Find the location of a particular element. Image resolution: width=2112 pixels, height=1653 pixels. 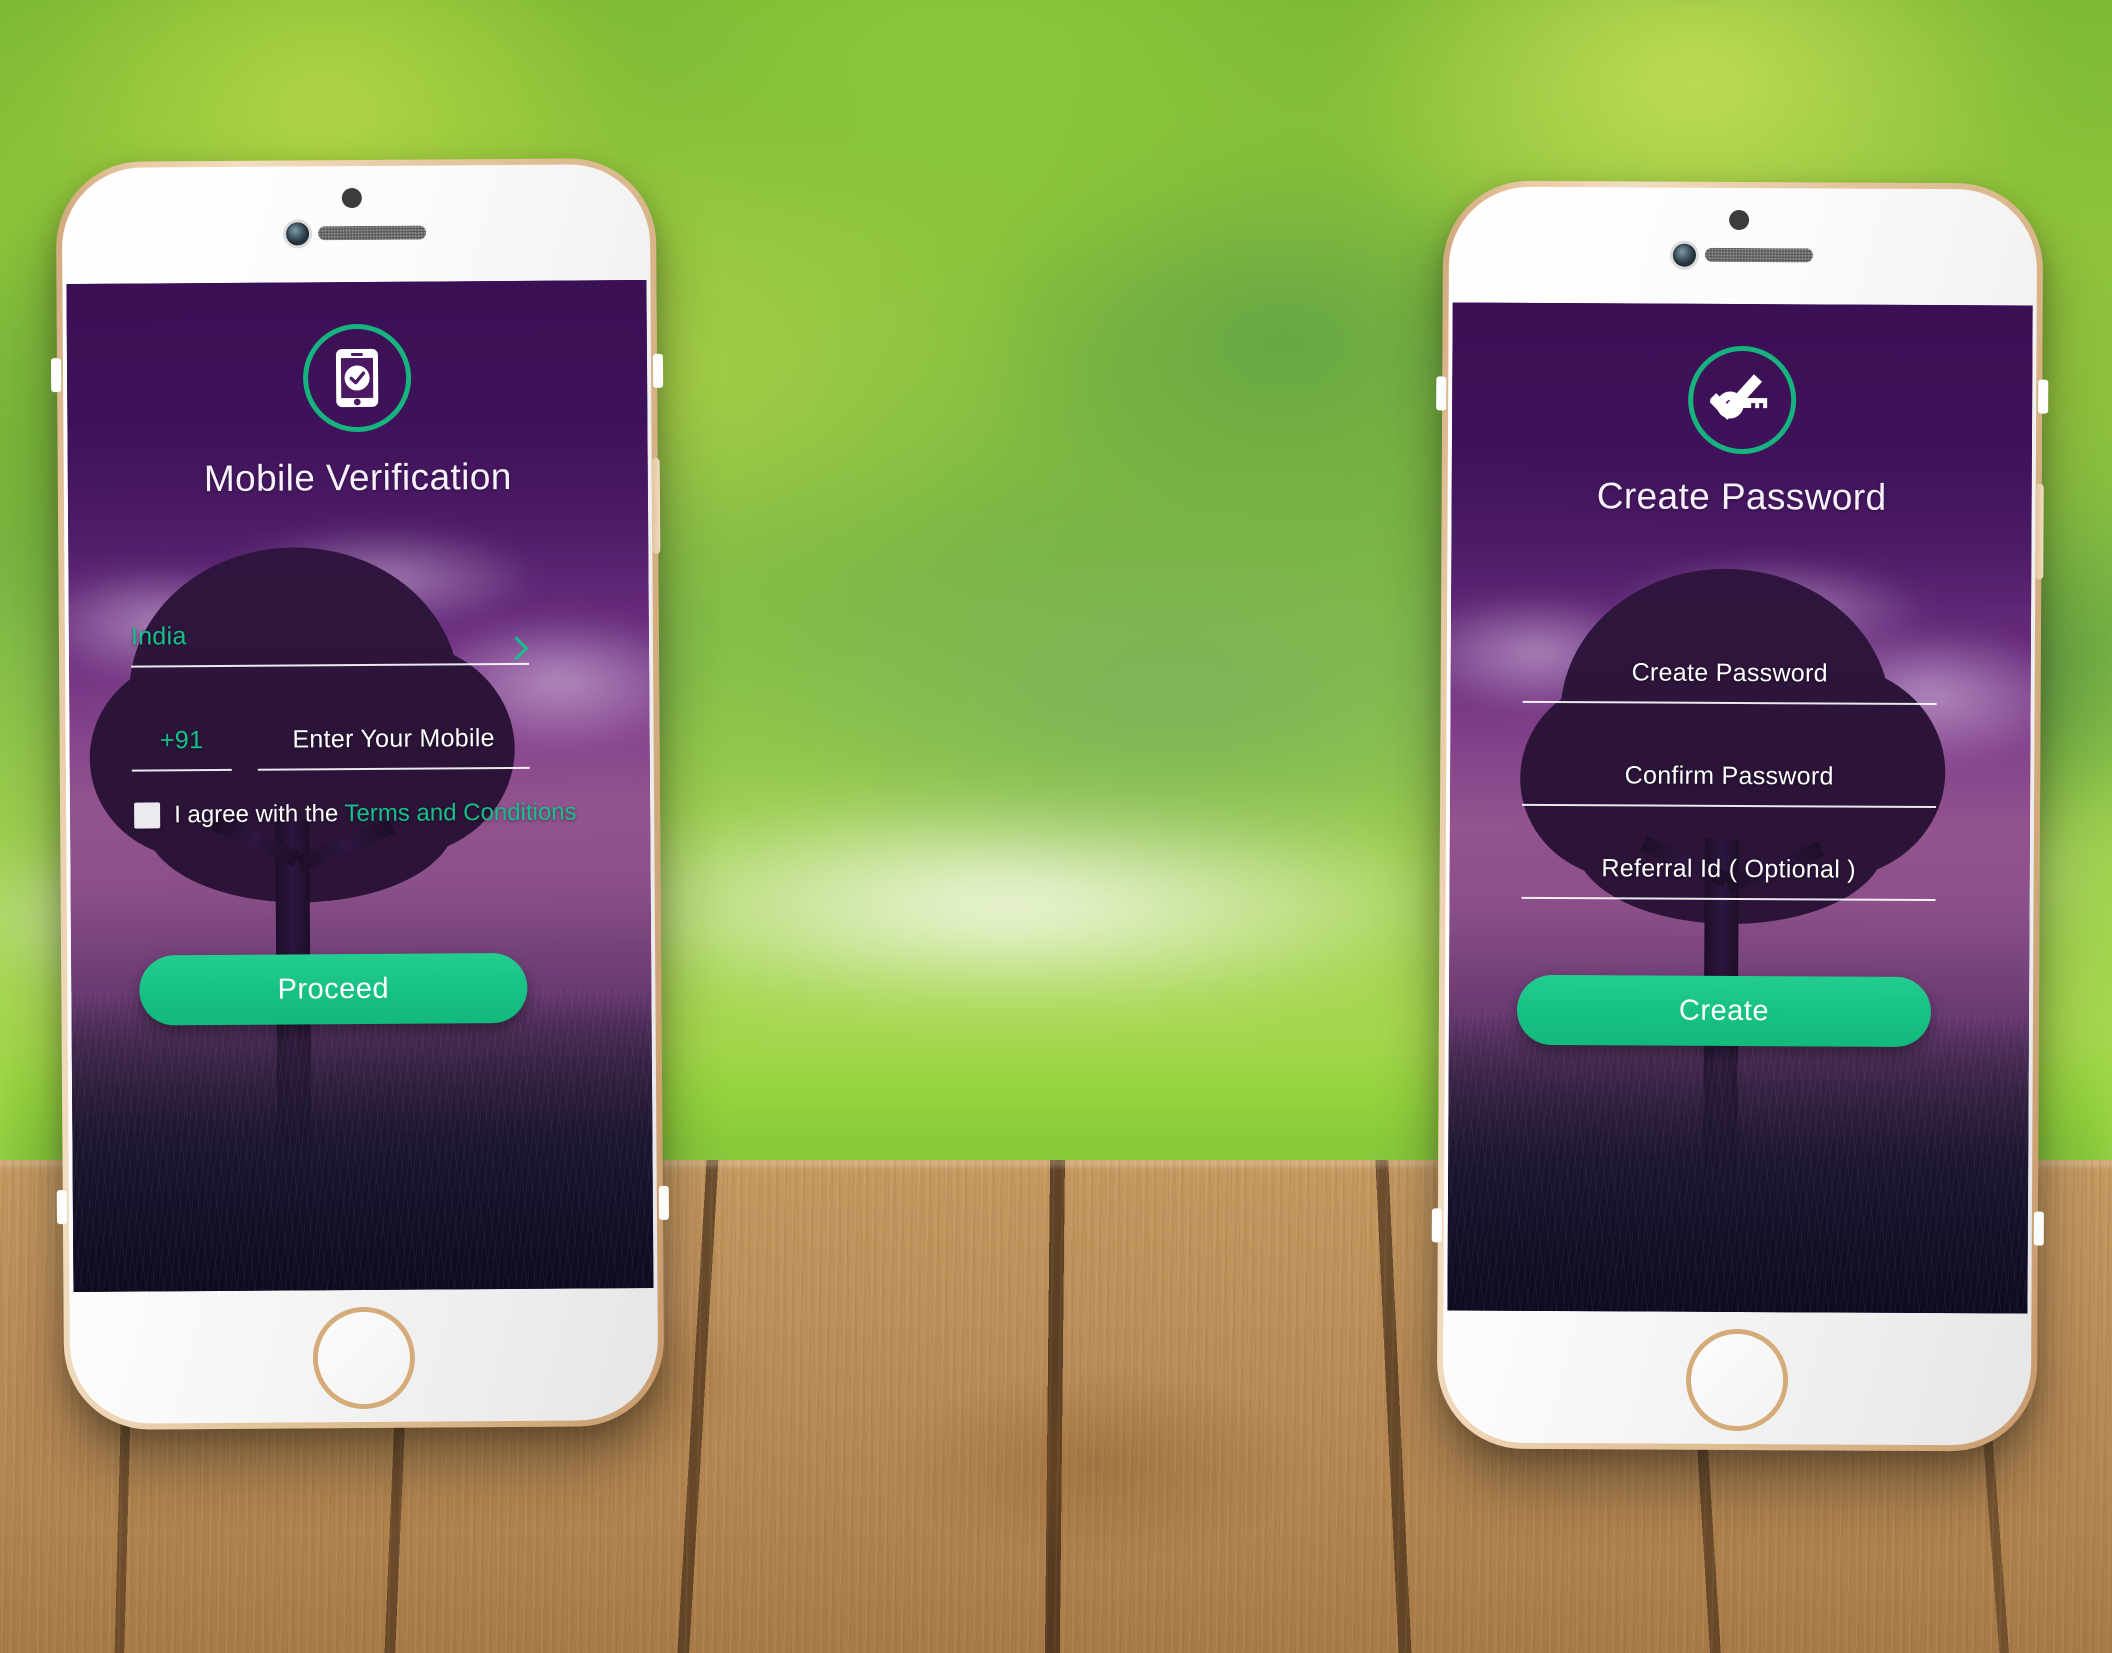

mobile-number-input: Enter Your Mobile is located at coordinates (393, 742).